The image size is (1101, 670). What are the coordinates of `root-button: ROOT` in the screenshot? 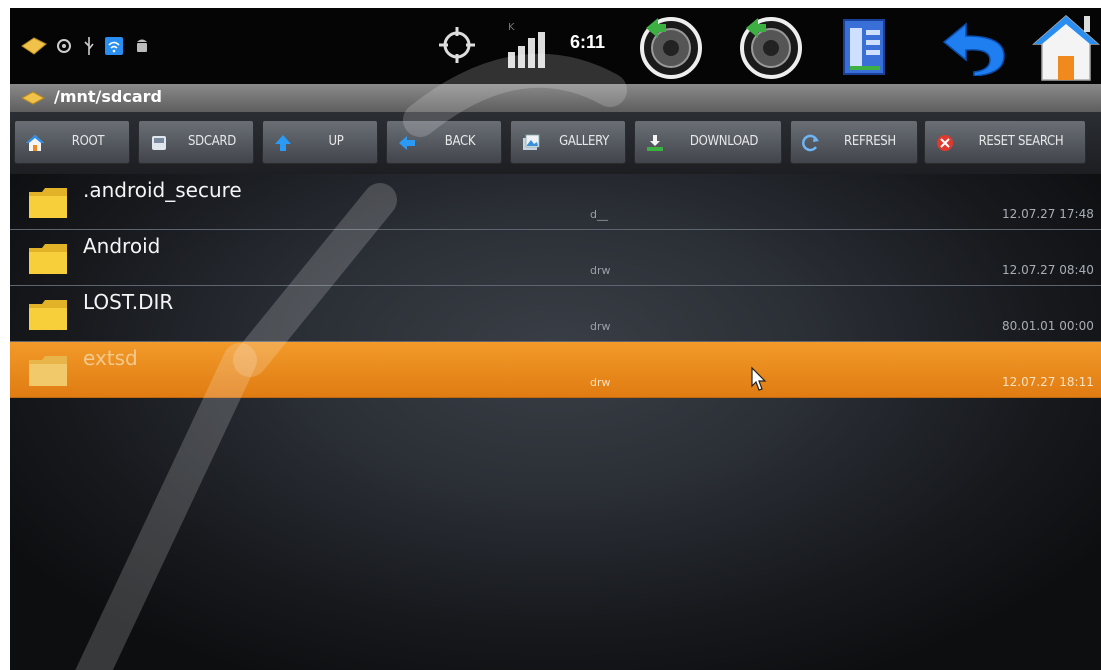 It's located at (72, 142).